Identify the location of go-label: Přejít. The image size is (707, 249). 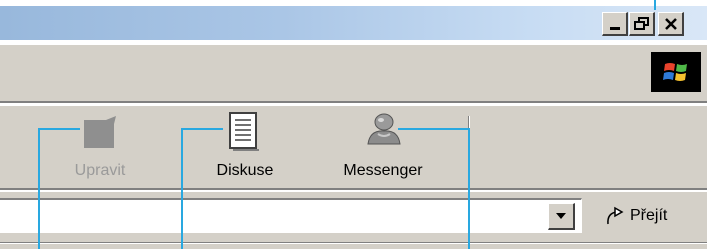
(649, 215).